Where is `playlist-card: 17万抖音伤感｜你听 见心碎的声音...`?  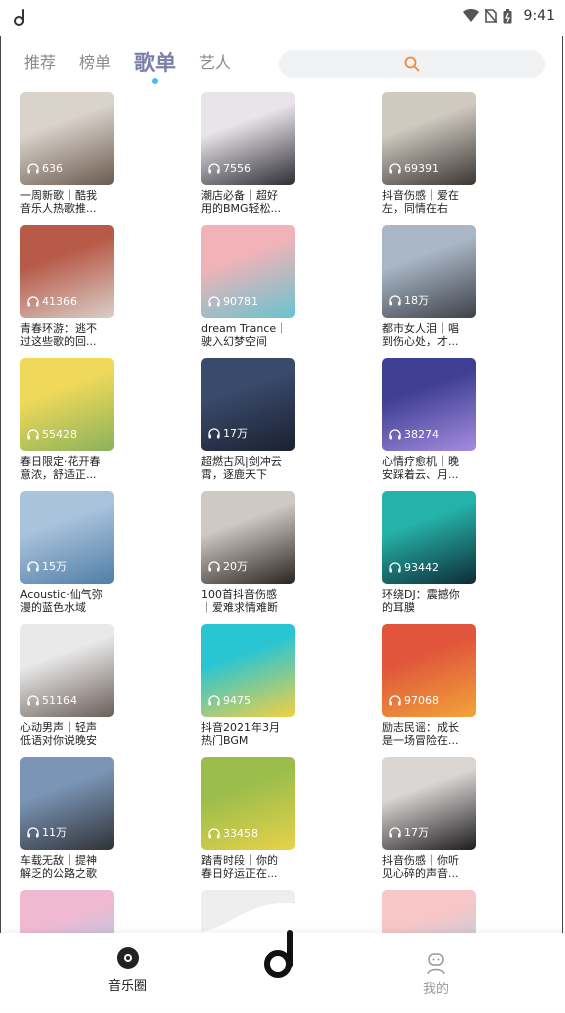 playlist-card: 17万抖音伤感｜你听 见心碎的声音... is located at coordinates (429, 818).